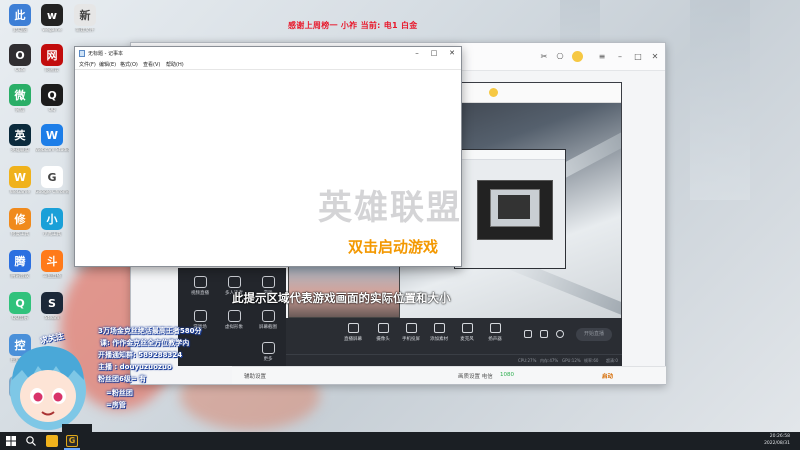  Describe the element at coordinates (200, 293) in the screenshot. I see `stream-function-label: 视频直播` at that location.